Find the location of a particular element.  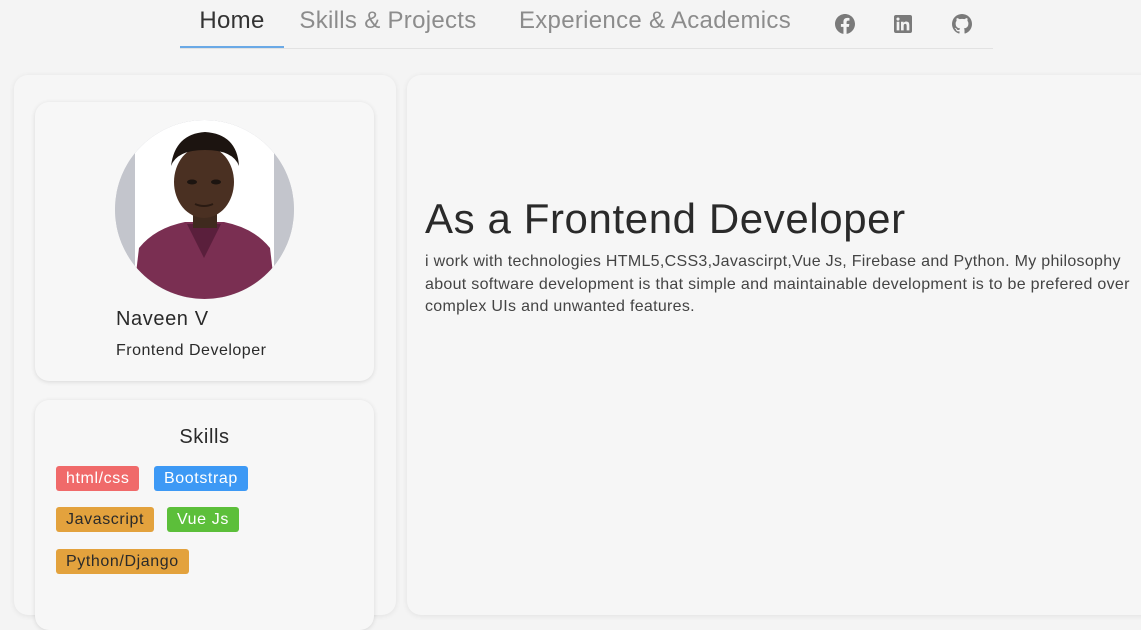

about-headline: As a Frontend Developer is located at coordinates (665, 218).